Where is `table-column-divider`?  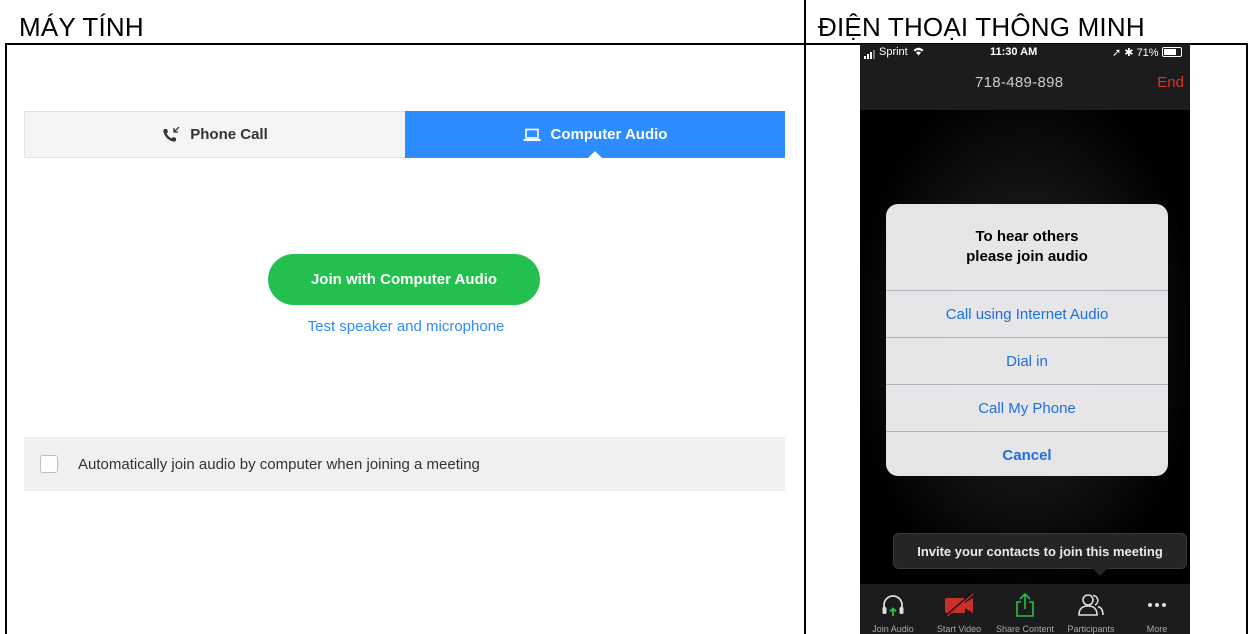
table-column-divider is located at coordinates (805, 317).